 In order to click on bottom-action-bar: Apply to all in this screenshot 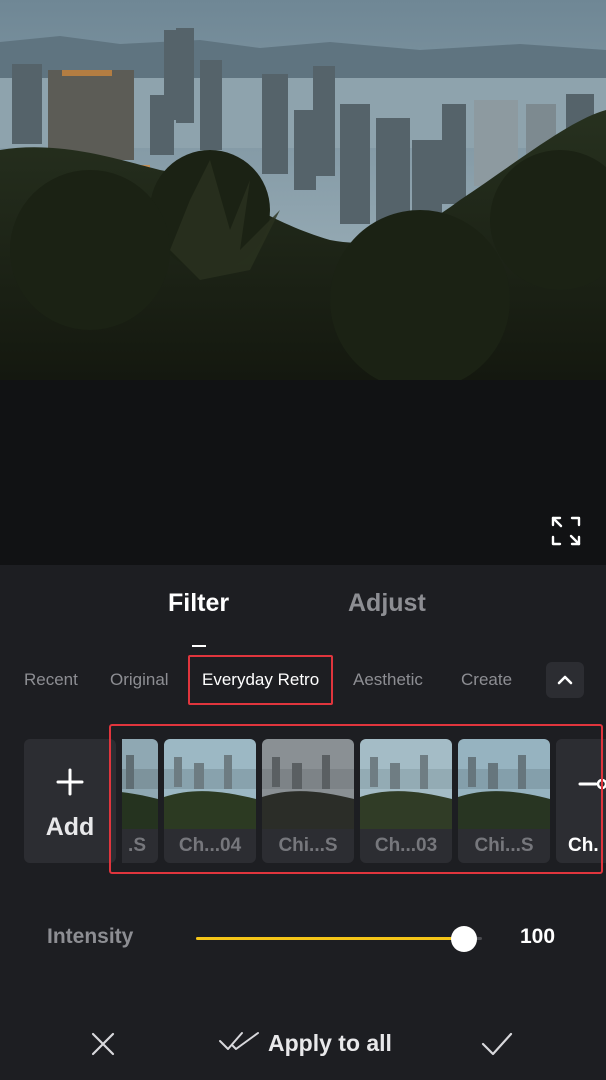, I will do `click(303, 1043)`.